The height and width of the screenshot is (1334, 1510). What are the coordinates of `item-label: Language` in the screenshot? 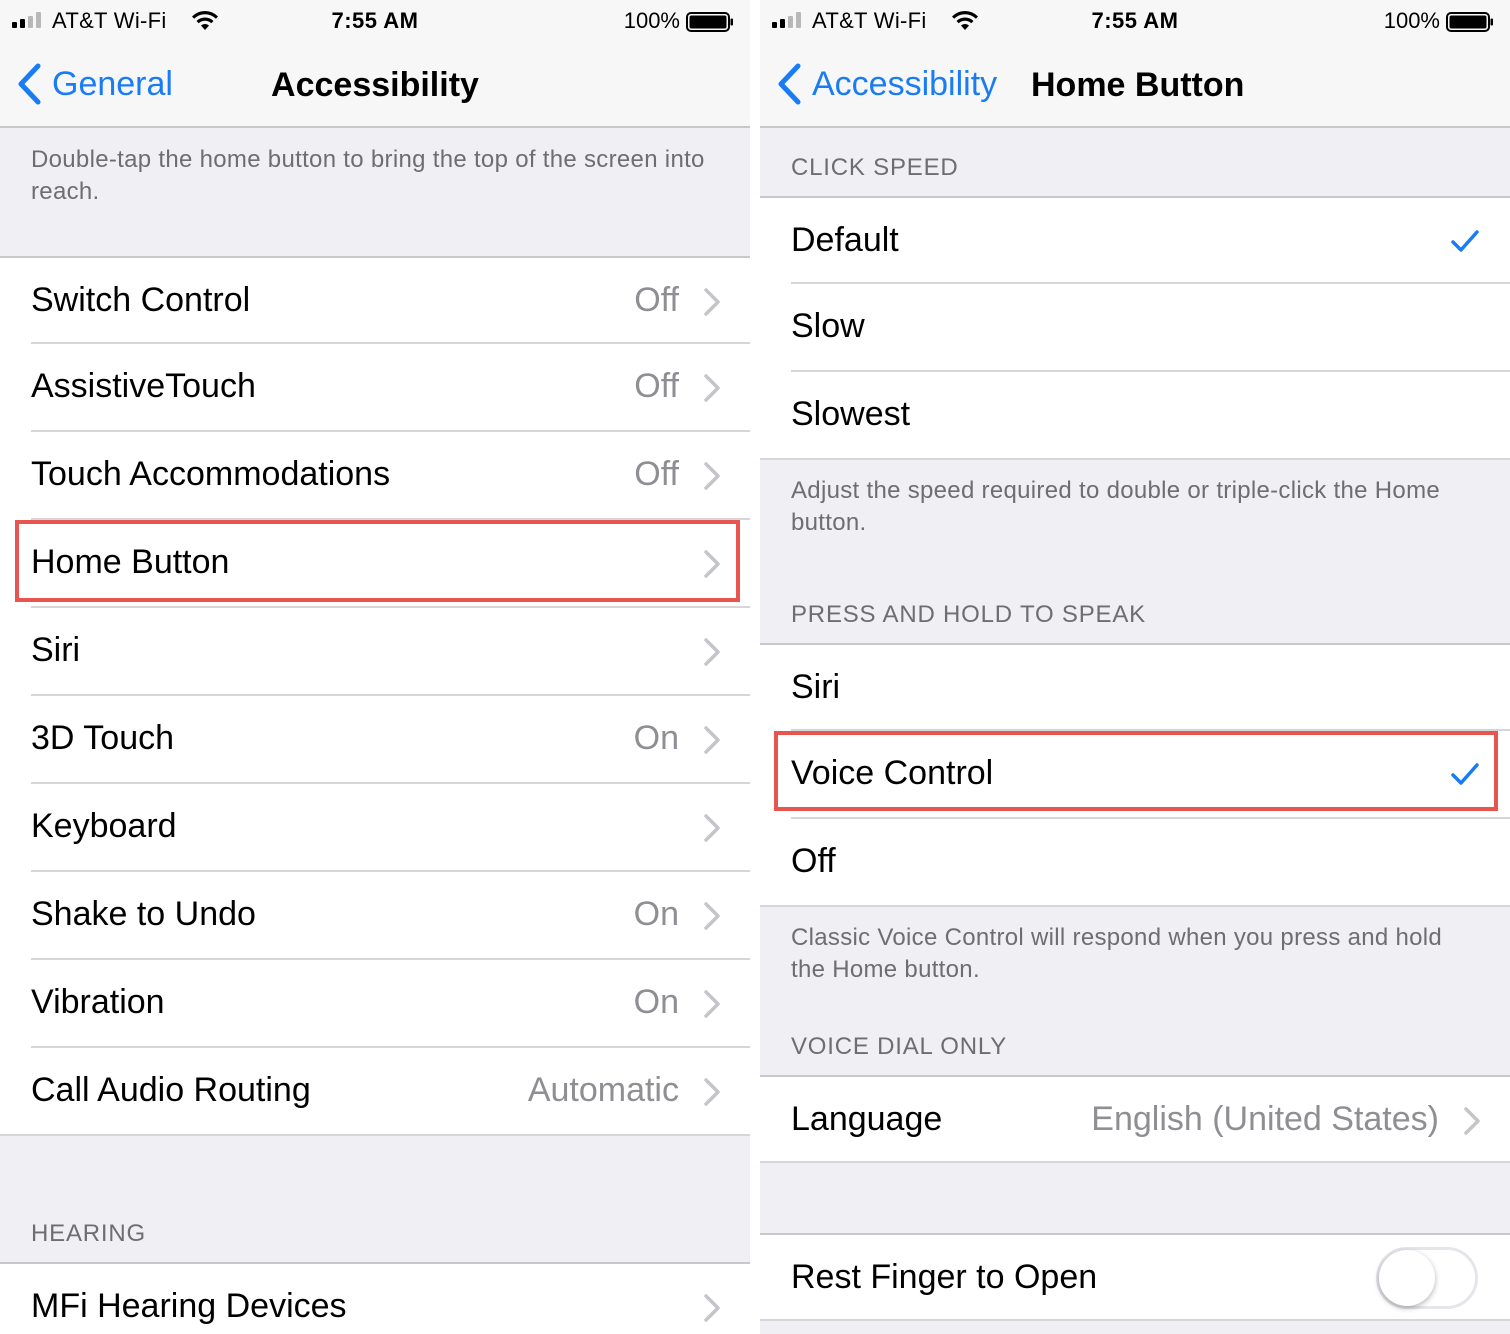 It's located at (867, 1119).